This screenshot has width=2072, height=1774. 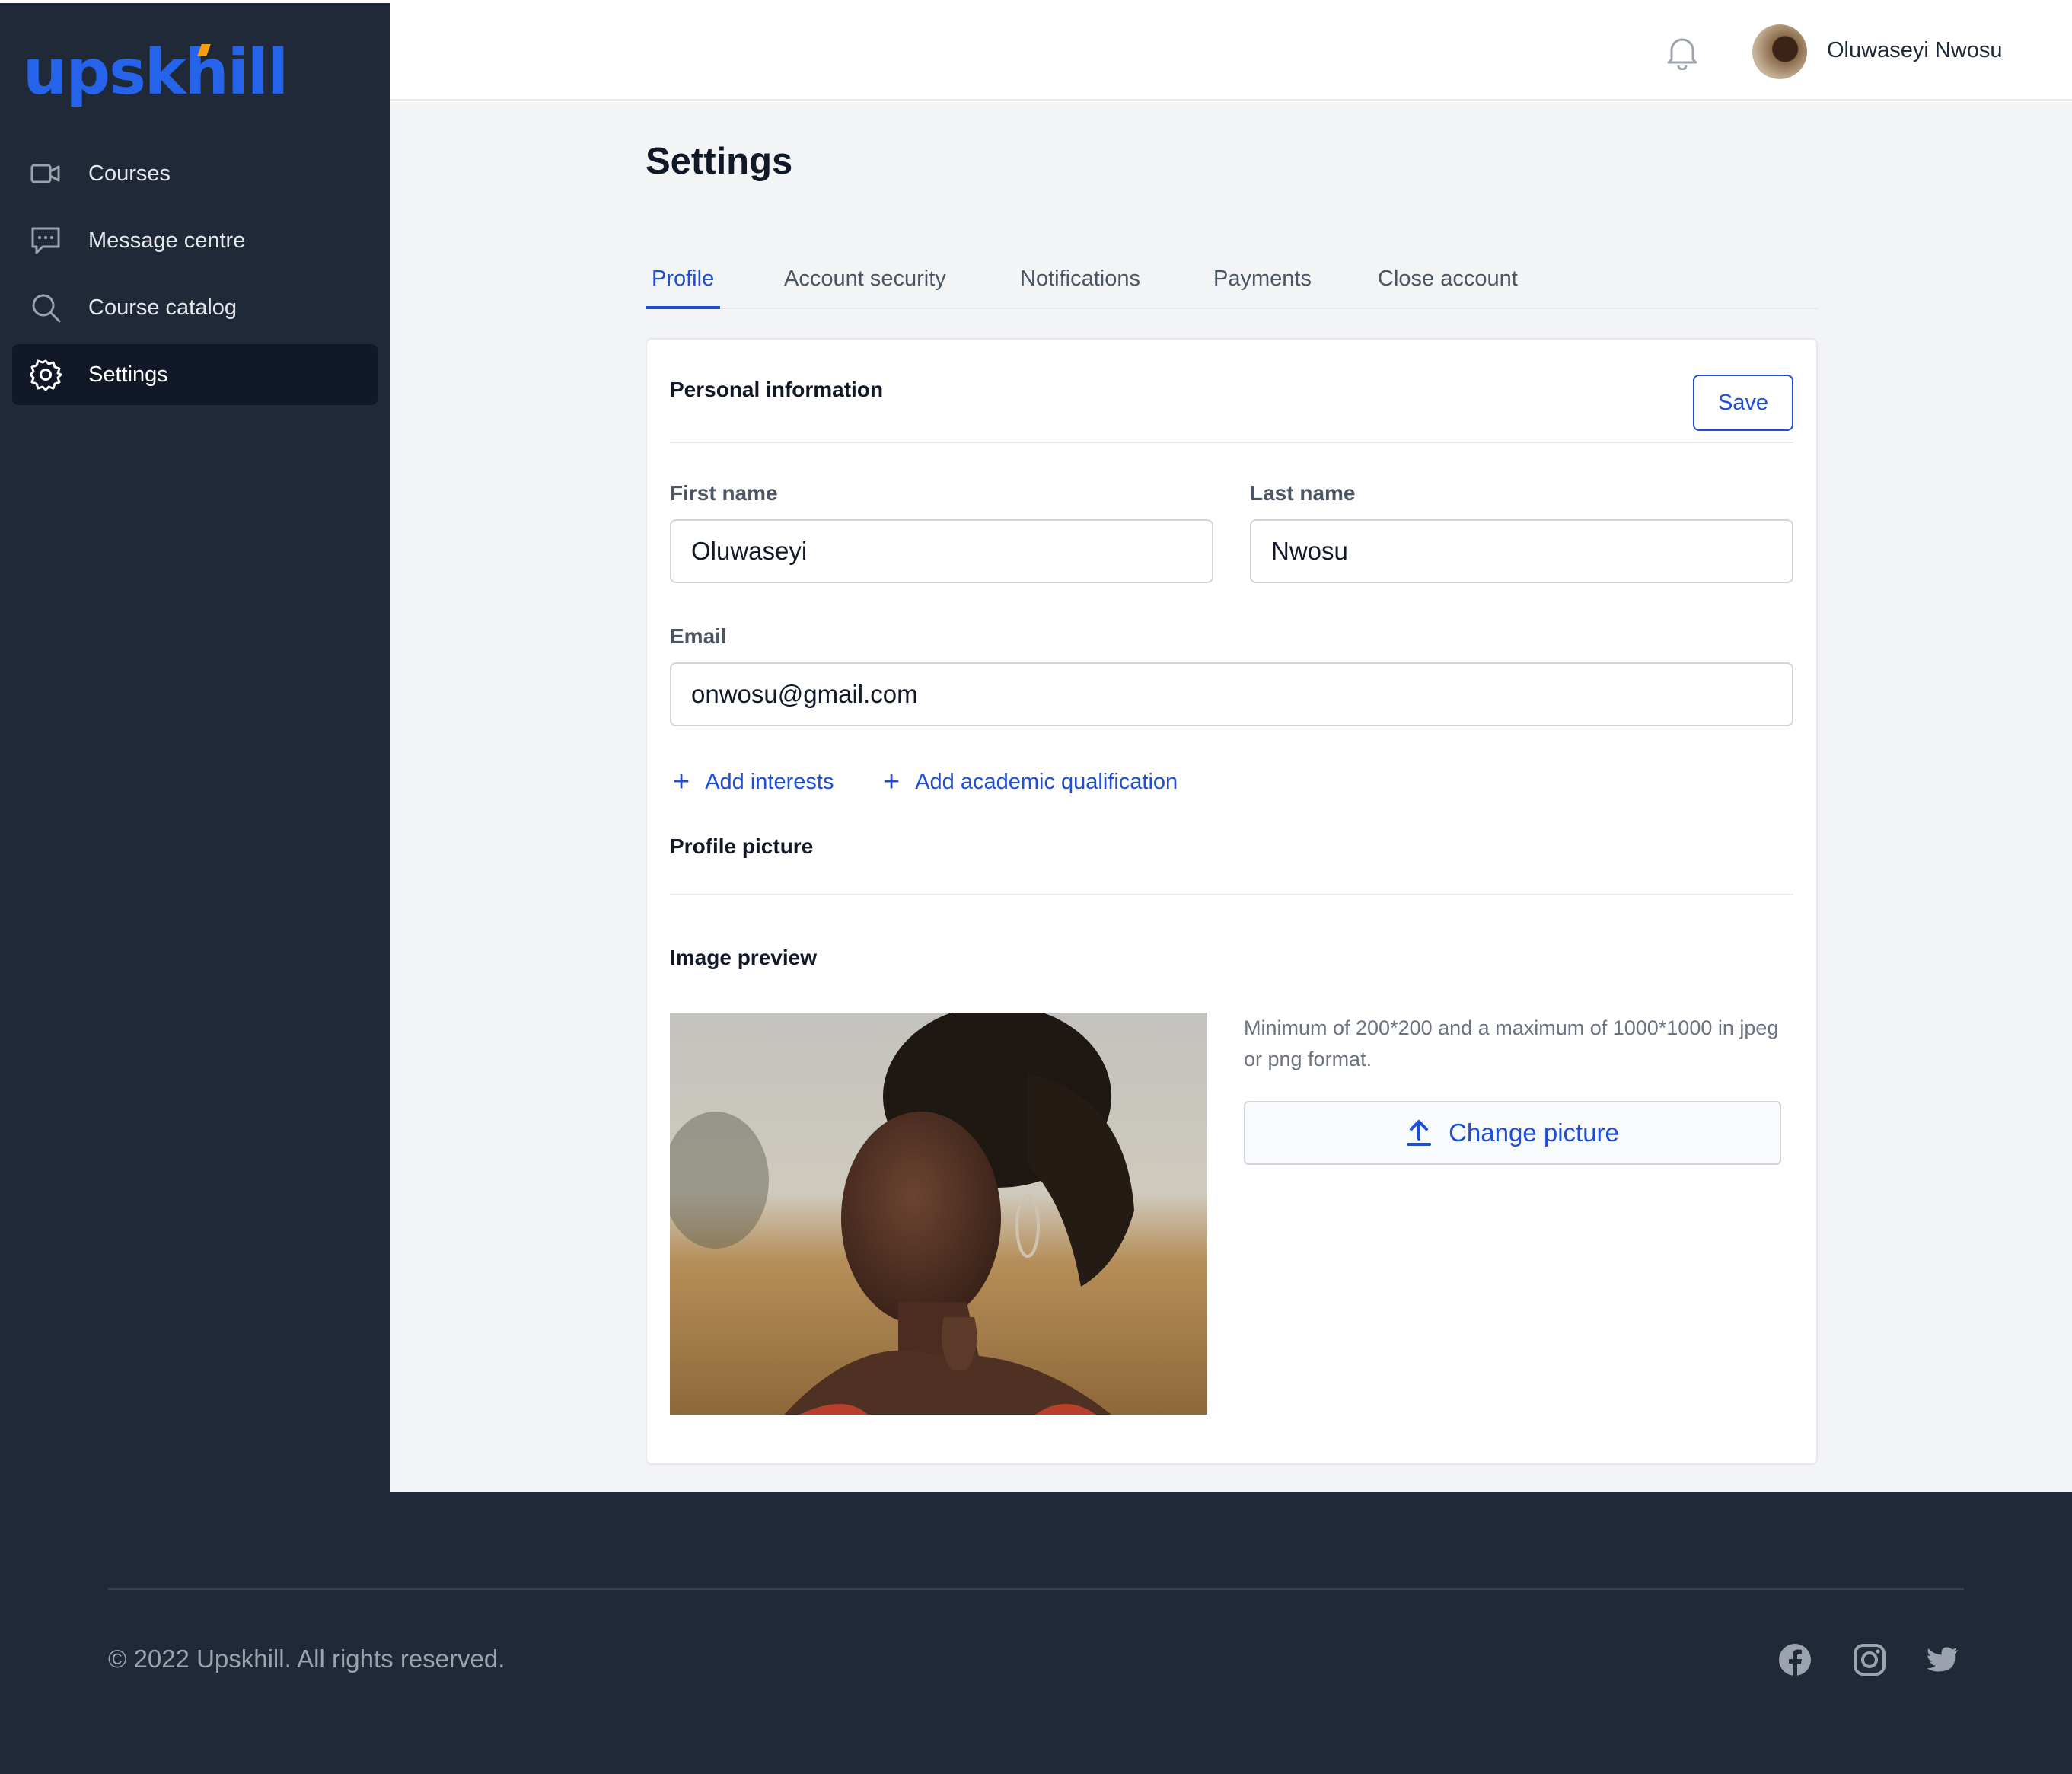 I want to click on chat-icon, so click(x=45, y=240).